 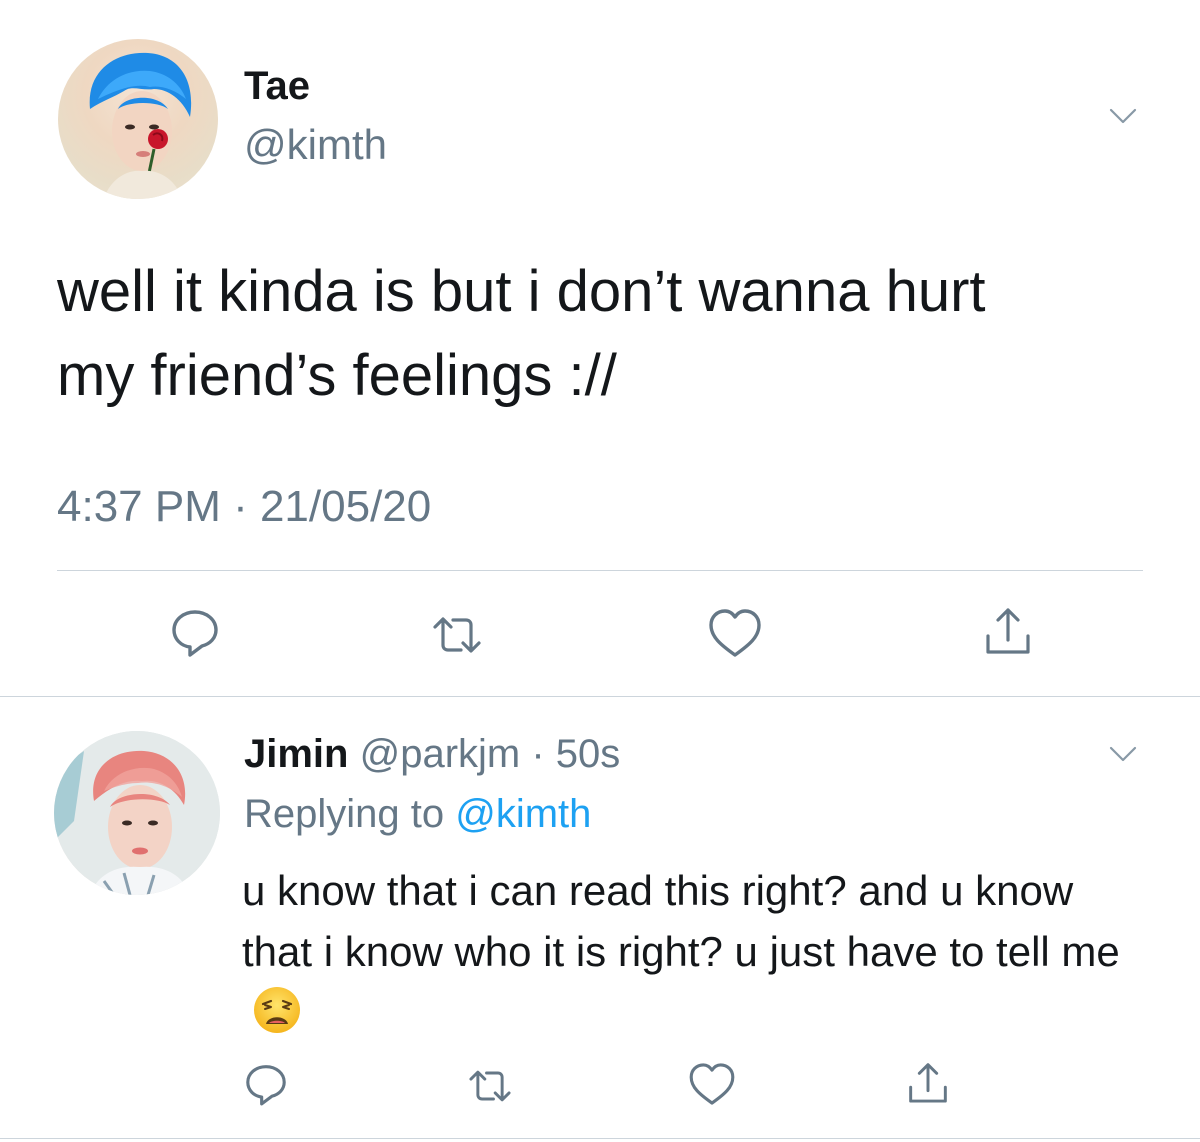 I want to click on avatar-tae, so click(x=138, y=119).